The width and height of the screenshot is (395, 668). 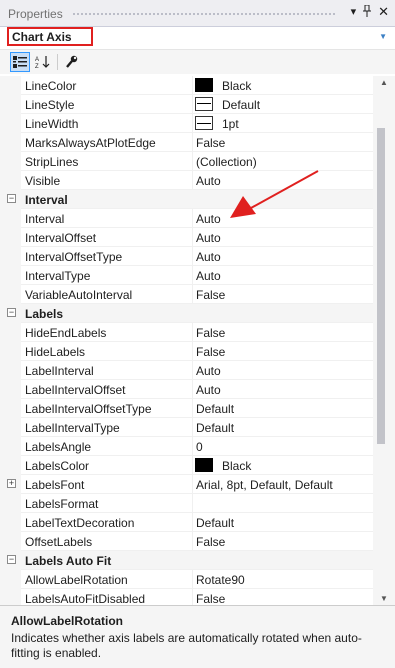 I want to click on scrollbar-thumb, so click(x=381, y=286).